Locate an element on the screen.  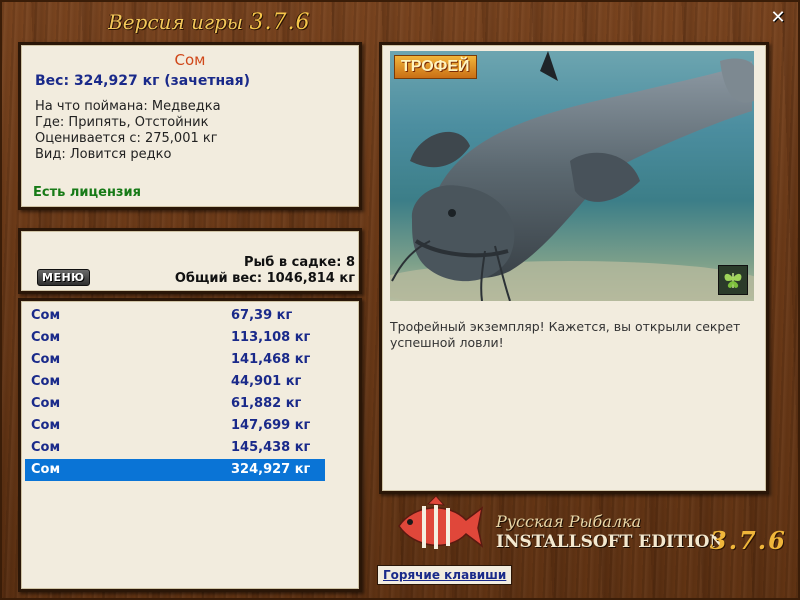
list-item: Сом 113,108 кг is located at coordinates (175, 338).